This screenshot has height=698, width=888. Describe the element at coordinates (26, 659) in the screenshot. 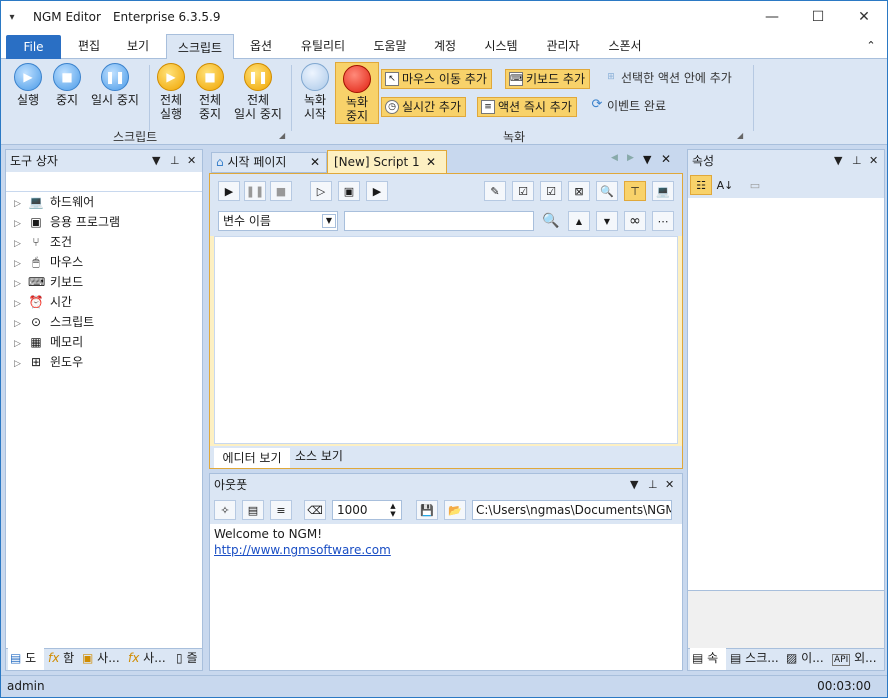

I see `tab-toolbox: ▤ 도` at that location.